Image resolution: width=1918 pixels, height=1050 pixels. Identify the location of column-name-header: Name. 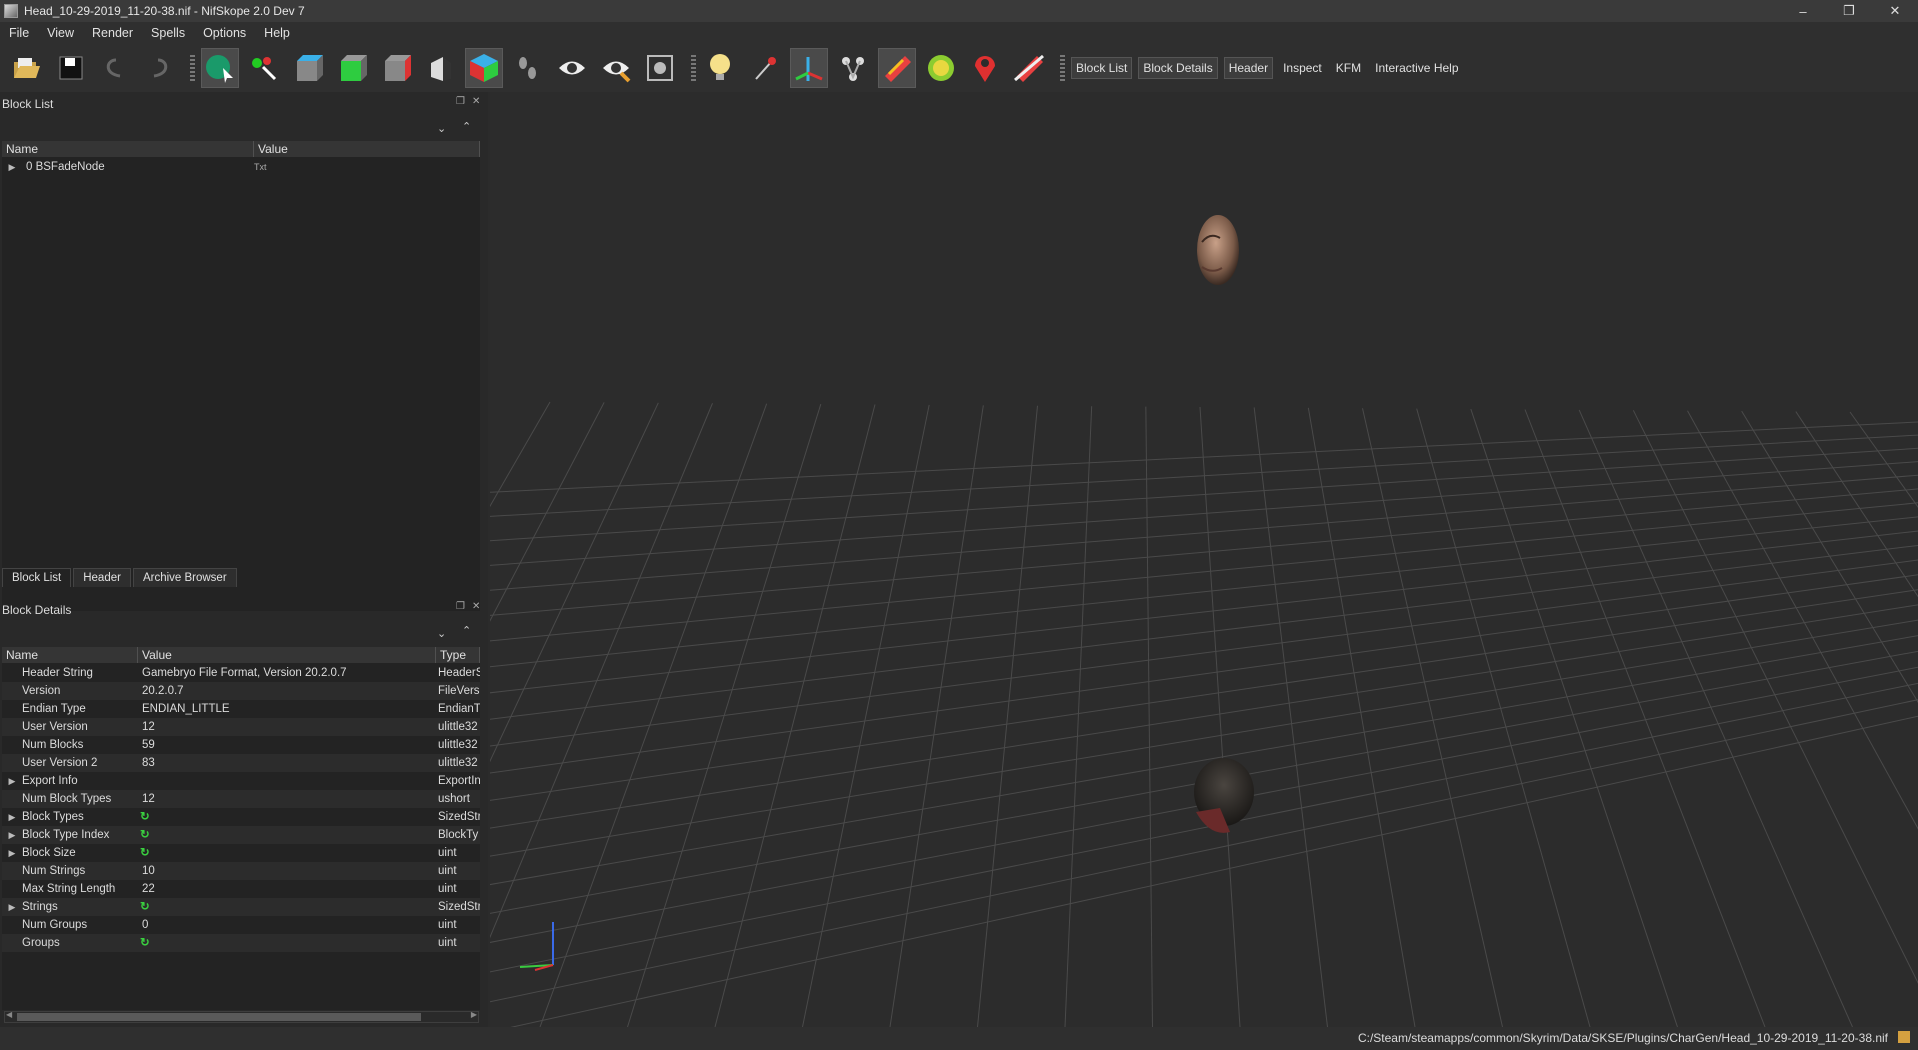
(128, 149).